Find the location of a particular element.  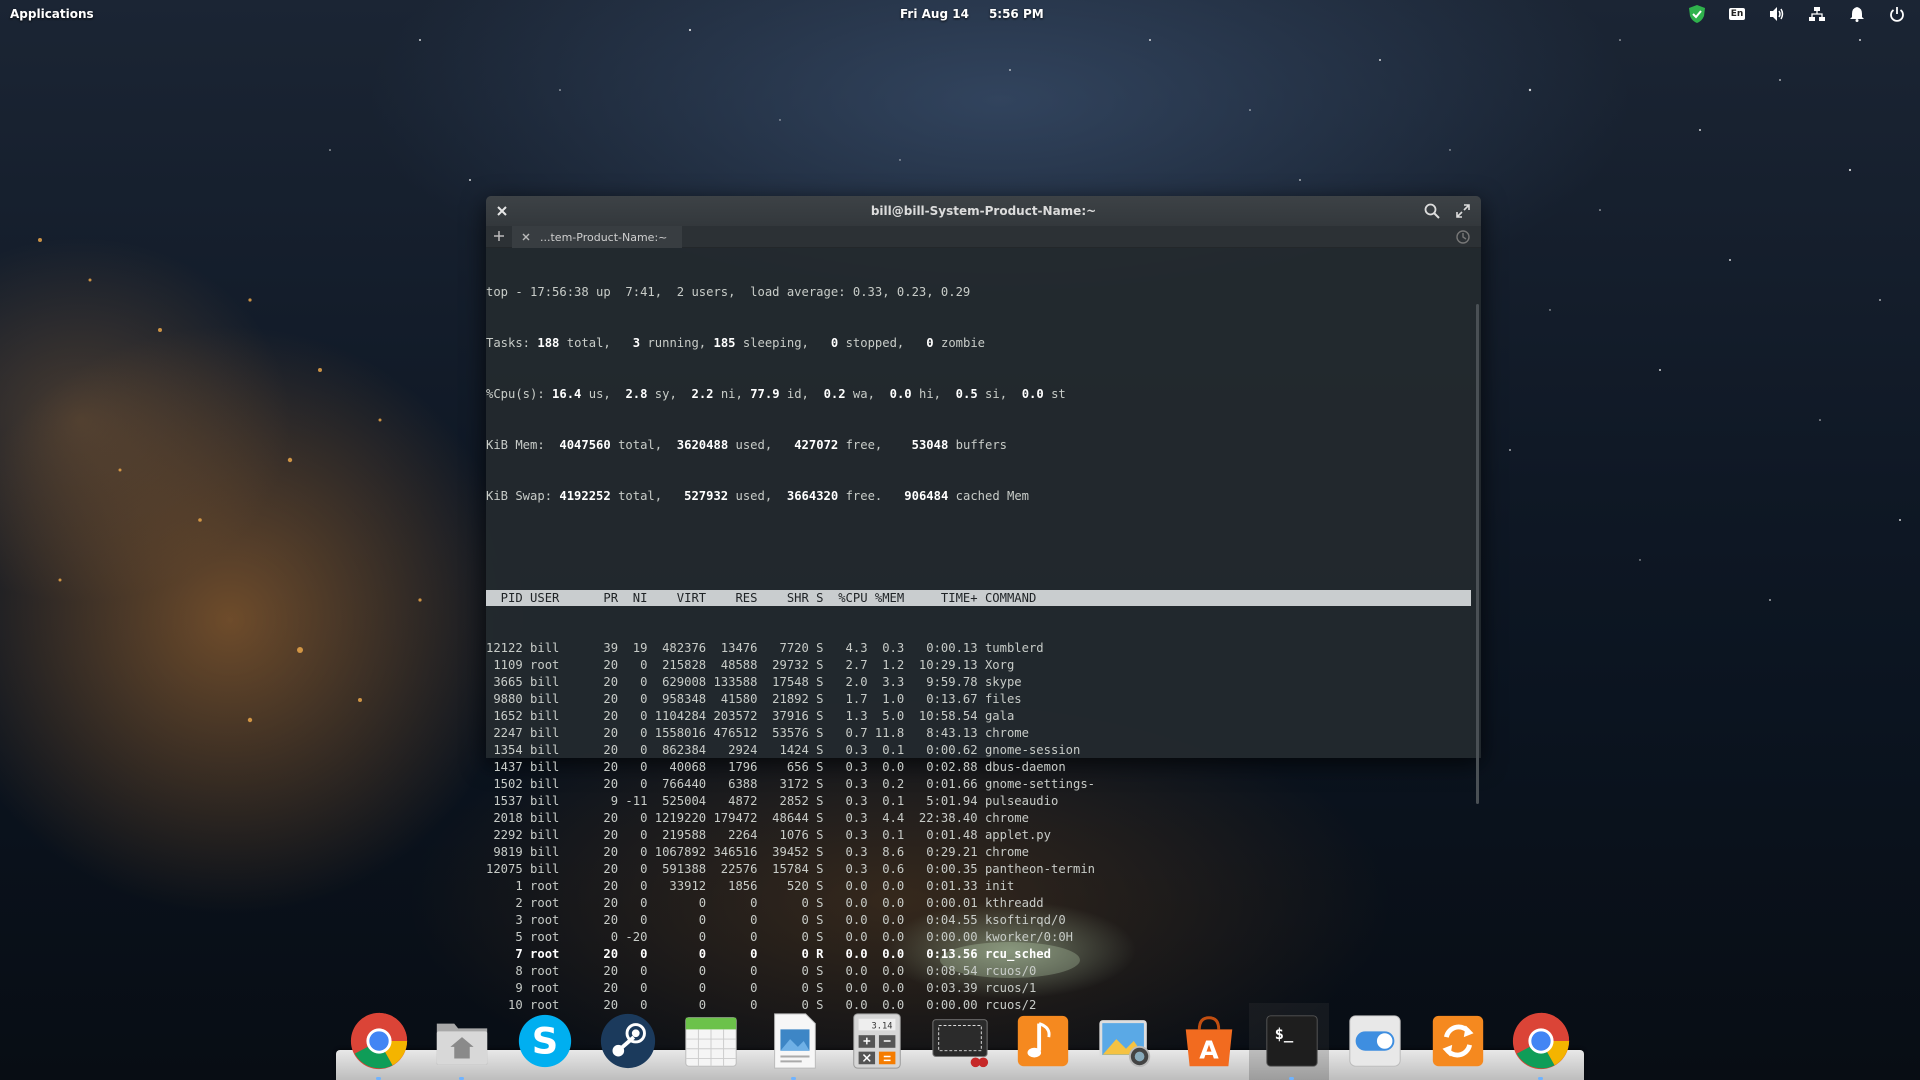

applications-menu: Applications is located at coordinates (52, 14).